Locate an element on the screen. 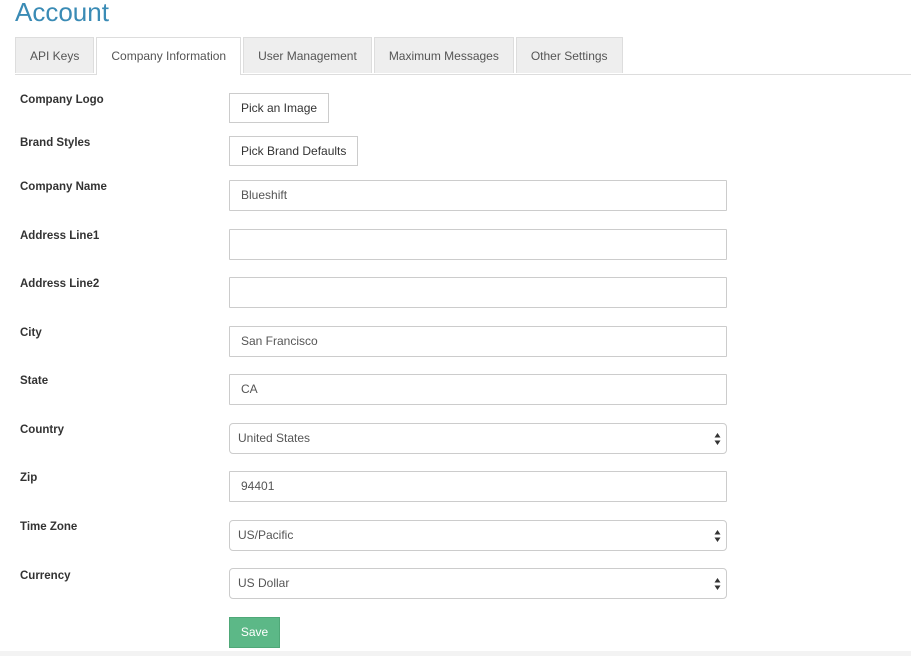 Image resolution: width=911 pixels, height=656 pixels. pick-image-button: Pick an Image is located at coordinates (279, 108).